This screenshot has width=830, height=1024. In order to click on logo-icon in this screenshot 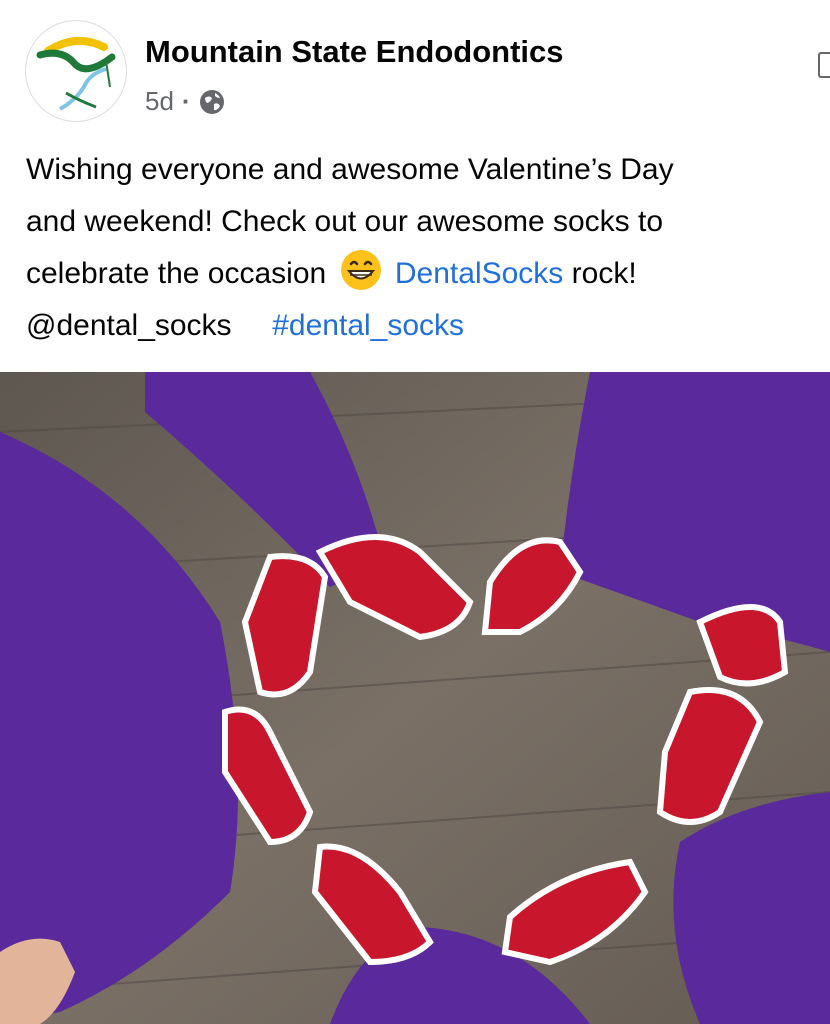, I will do `click(76, 74)`.